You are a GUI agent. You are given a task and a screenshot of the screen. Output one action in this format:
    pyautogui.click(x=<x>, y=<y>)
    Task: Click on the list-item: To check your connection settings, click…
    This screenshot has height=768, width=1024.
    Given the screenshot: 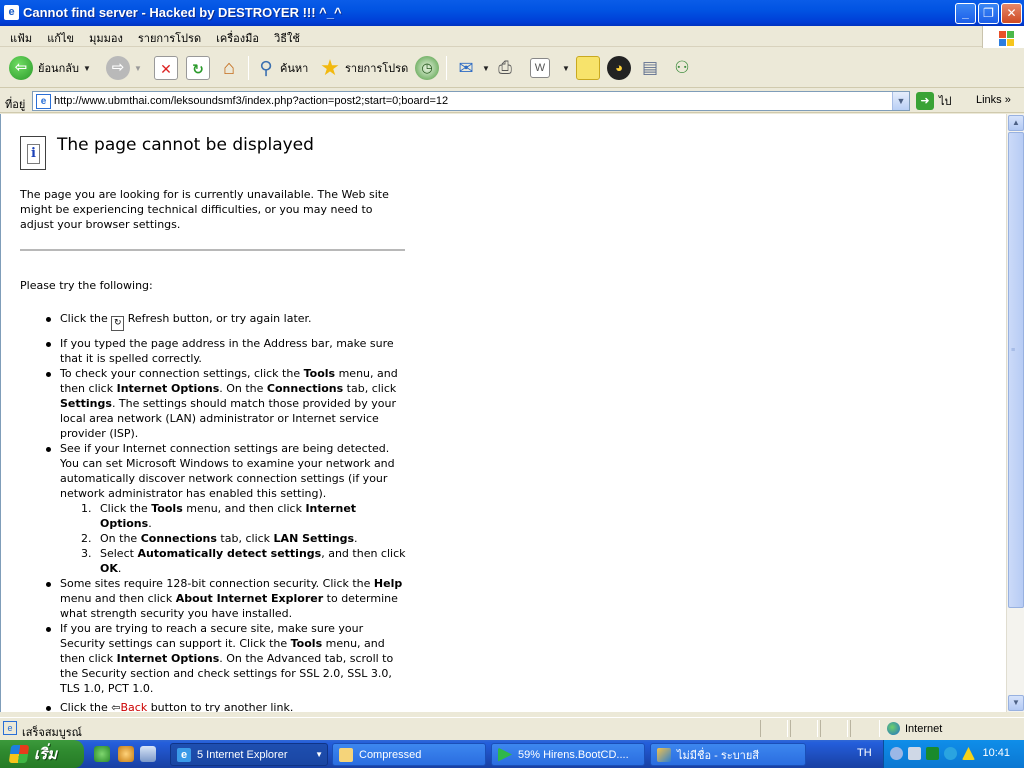 What is the action you would take?
    pyautogui.click(x=226, y=403)
    